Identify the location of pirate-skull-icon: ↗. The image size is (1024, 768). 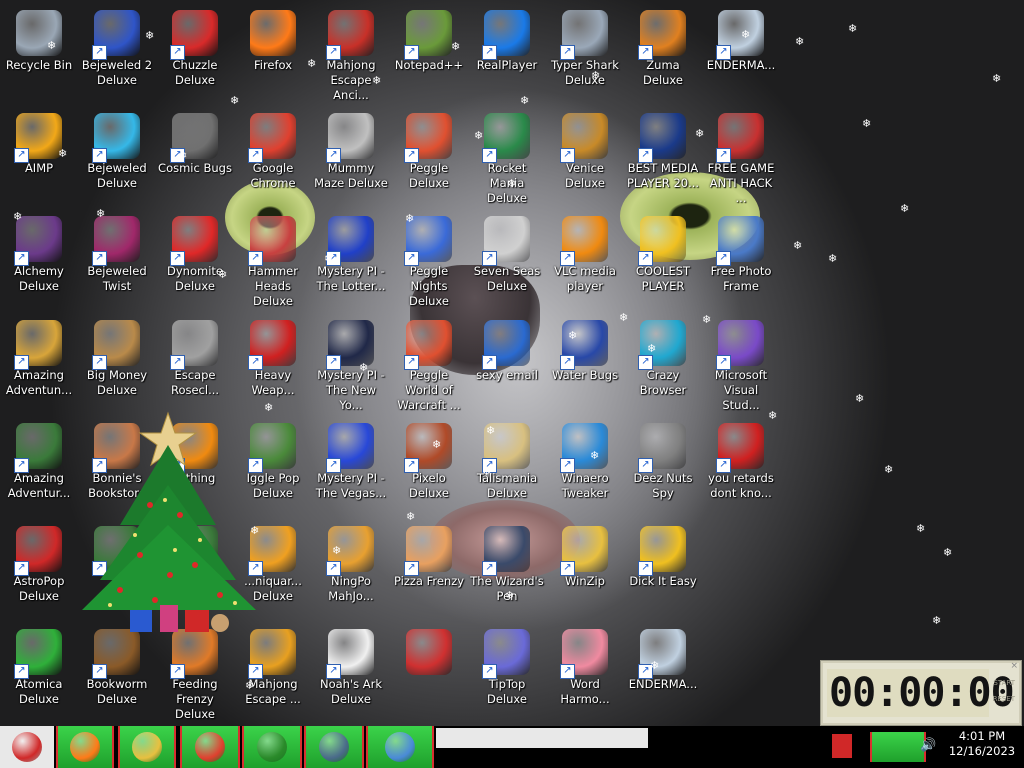
(506, 241).